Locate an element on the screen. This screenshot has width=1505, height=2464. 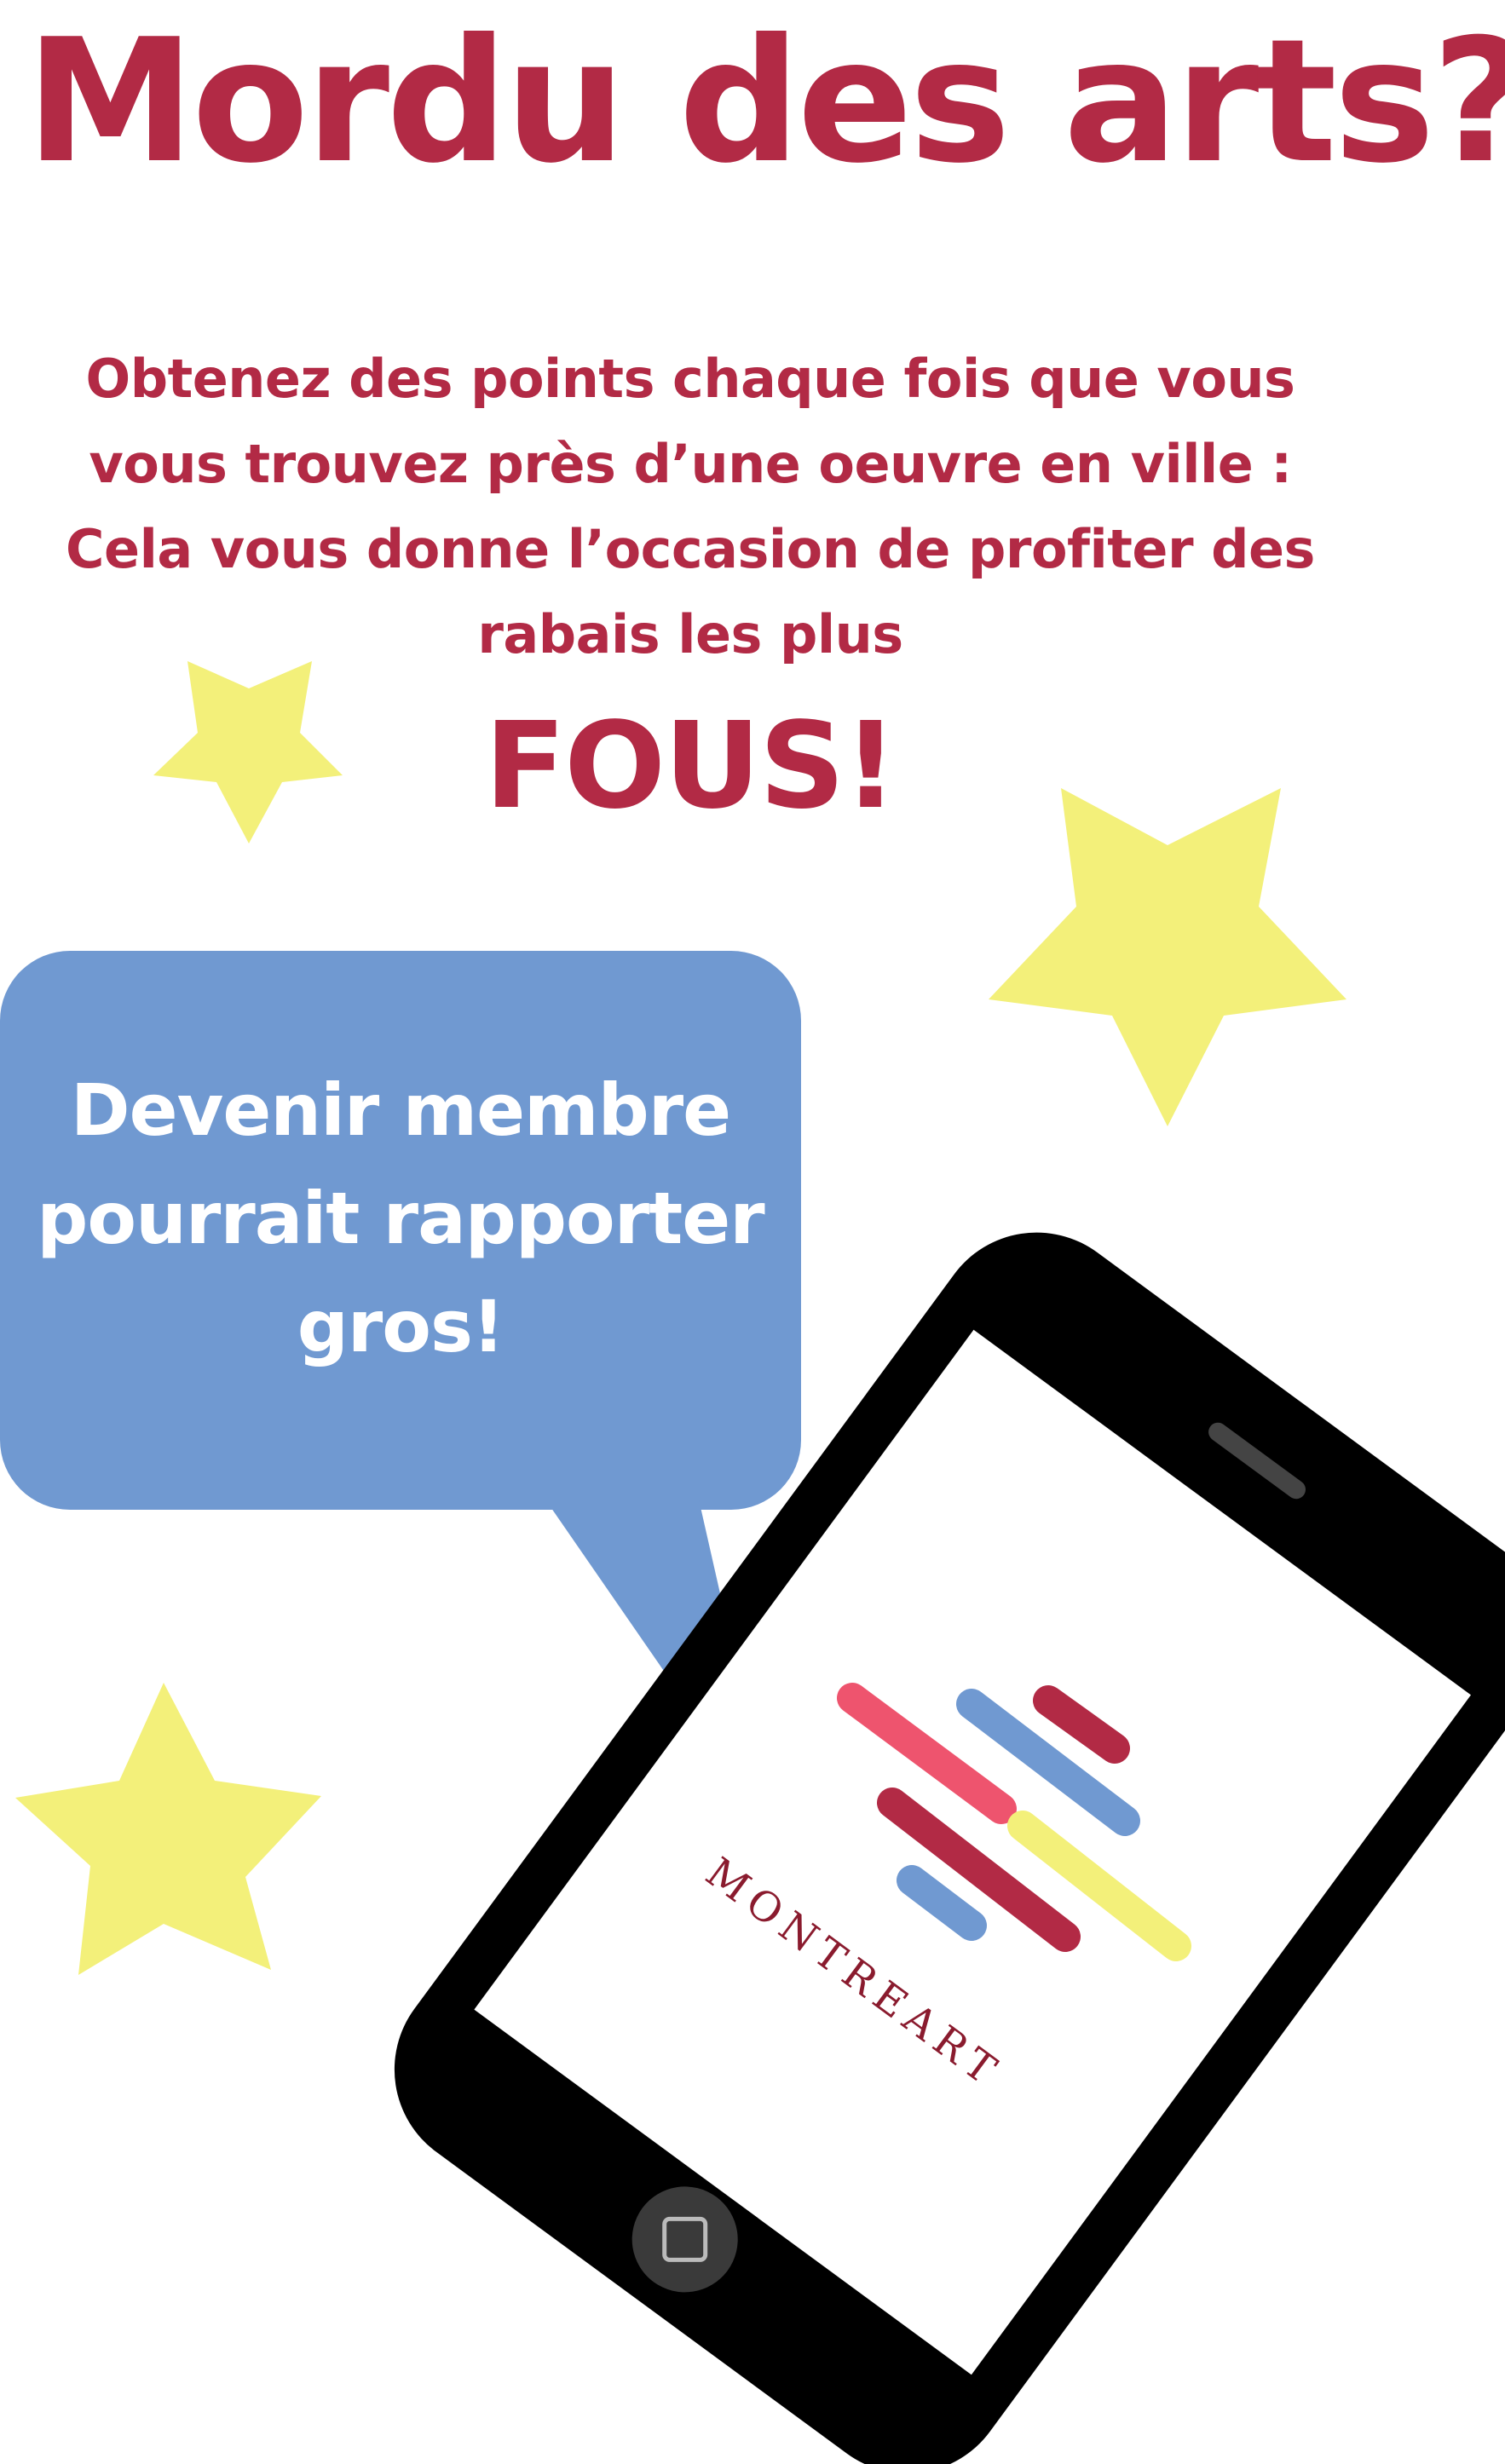
bubble-line: Devenir membre is located at coordinates (400, 1110).